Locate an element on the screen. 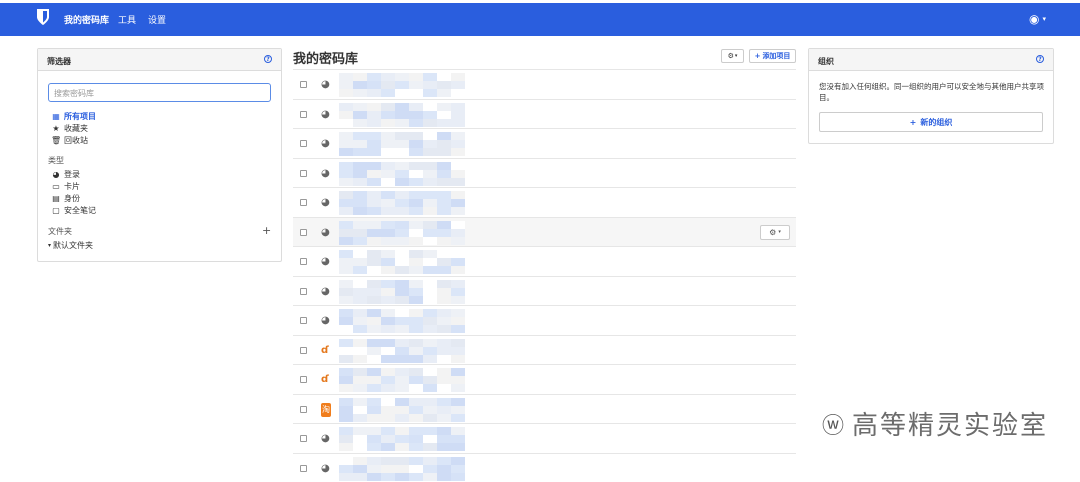 The image size is (1080, 482). add-item-button: +添加项目 is located at coordinates (772, 56).